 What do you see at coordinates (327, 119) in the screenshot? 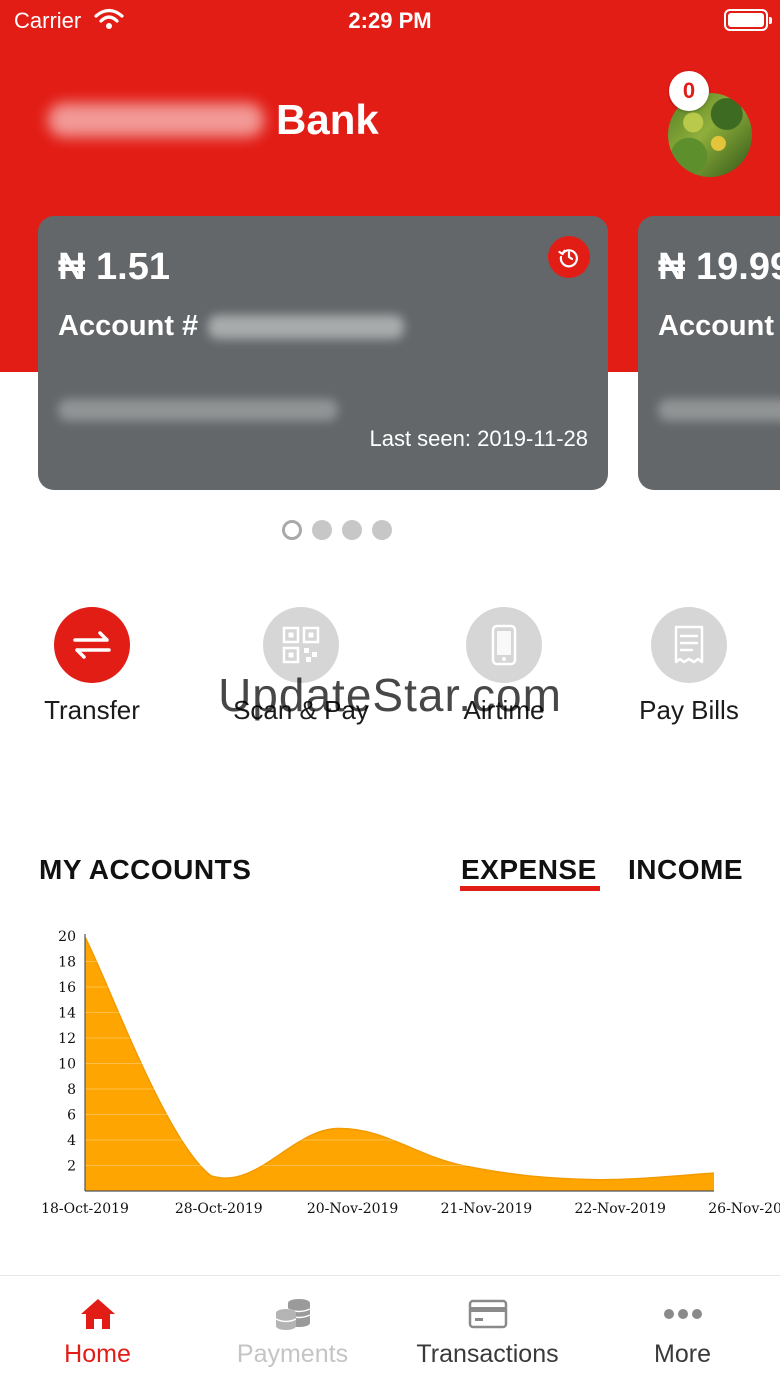
I see `bank-title-text: Bank` at bounding box center [327, 119].